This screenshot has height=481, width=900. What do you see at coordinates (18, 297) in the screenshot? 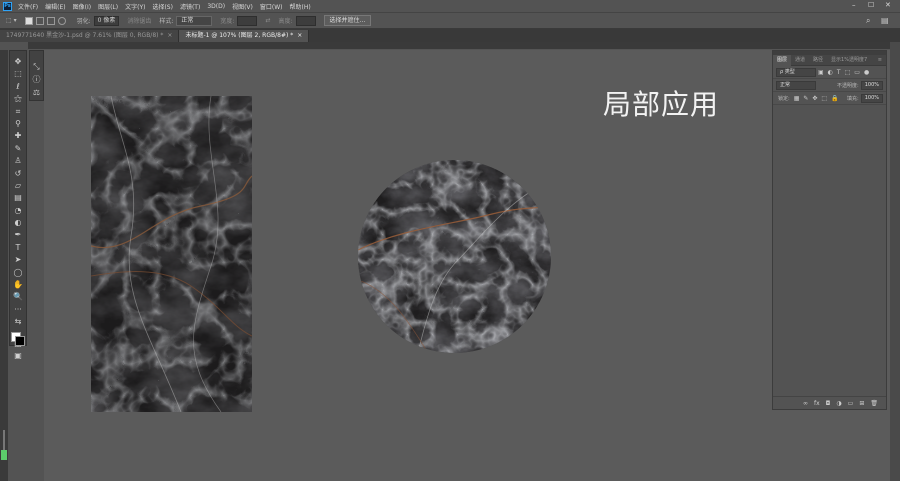
I see `zoom-tool-icon: 🔍` at bounding box center [18, 297].